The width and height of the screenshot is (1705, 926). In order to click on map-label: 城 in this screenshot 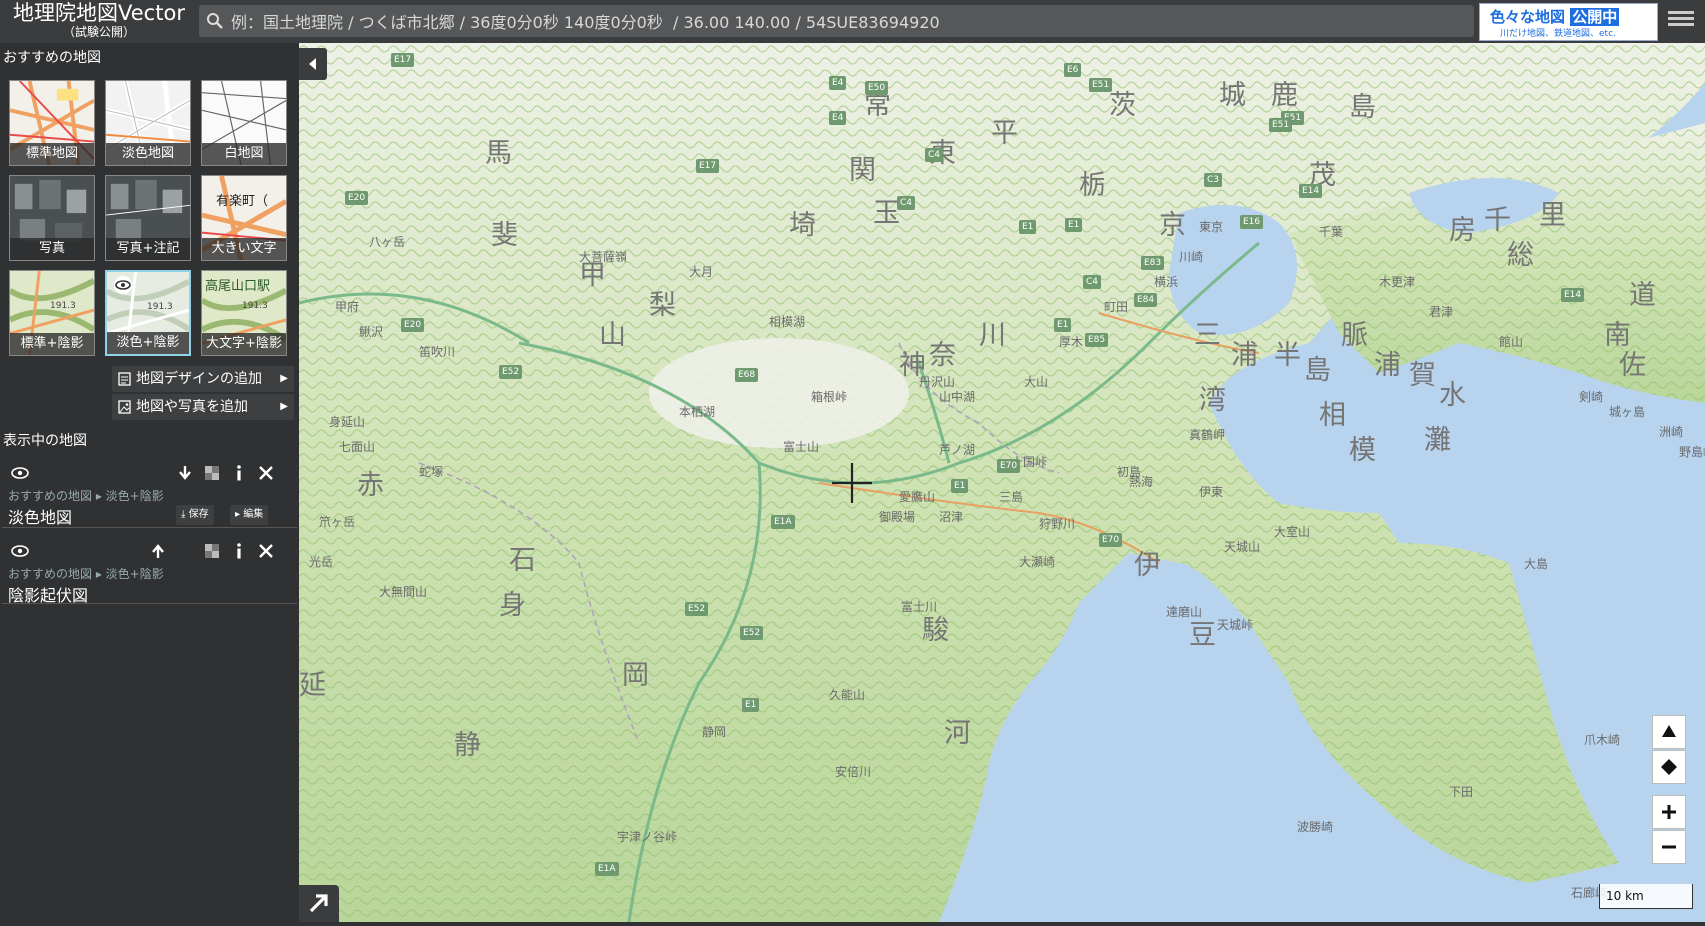, I will do `click(1232, 95)`.